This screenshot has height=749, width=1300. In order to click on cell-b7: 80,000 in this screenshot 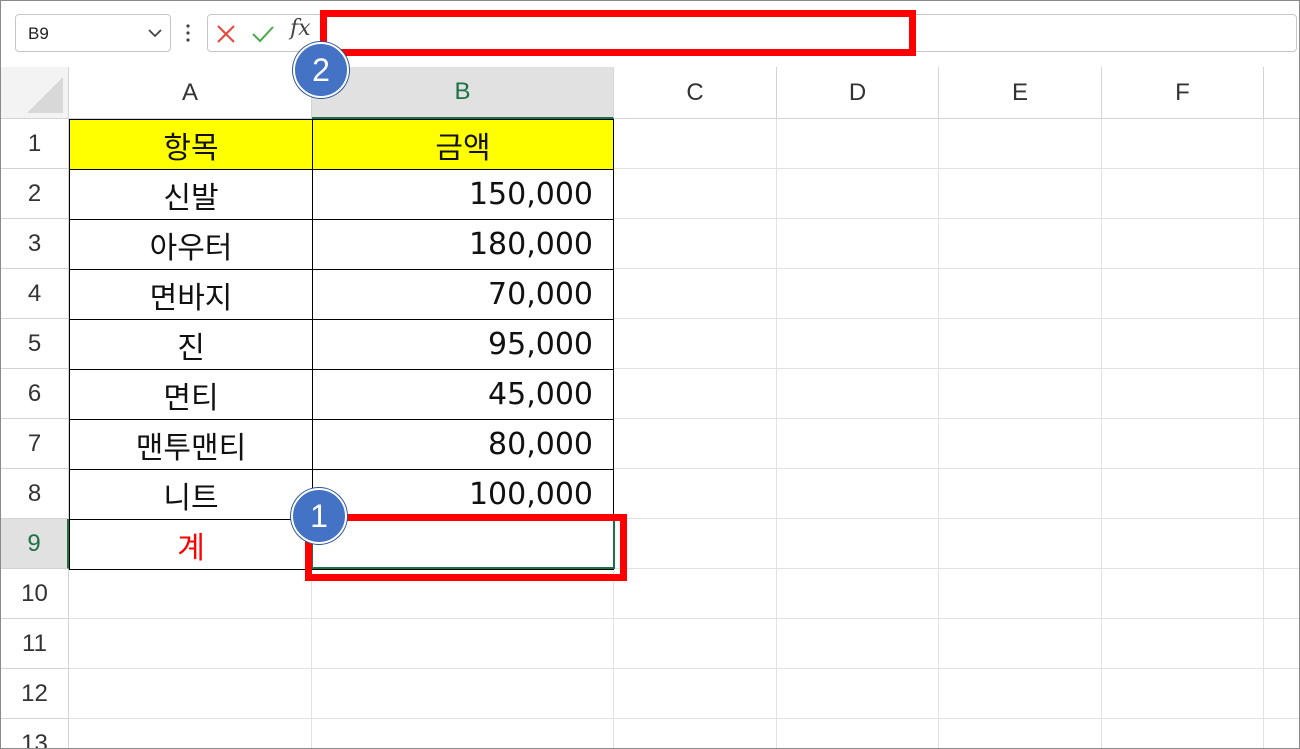, I will do `click(463, 444)`.